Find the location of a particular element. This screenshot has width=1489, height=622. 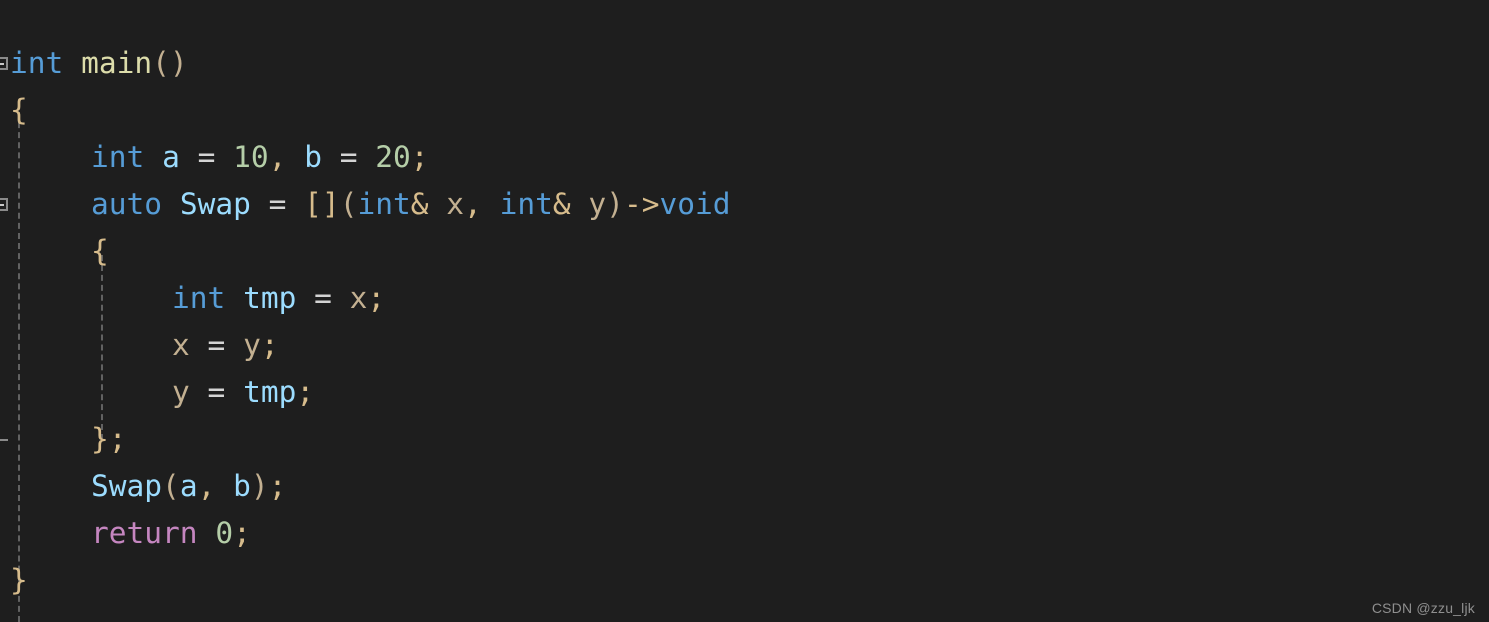

code-line: x = y; is located at coordinates (744, 345).